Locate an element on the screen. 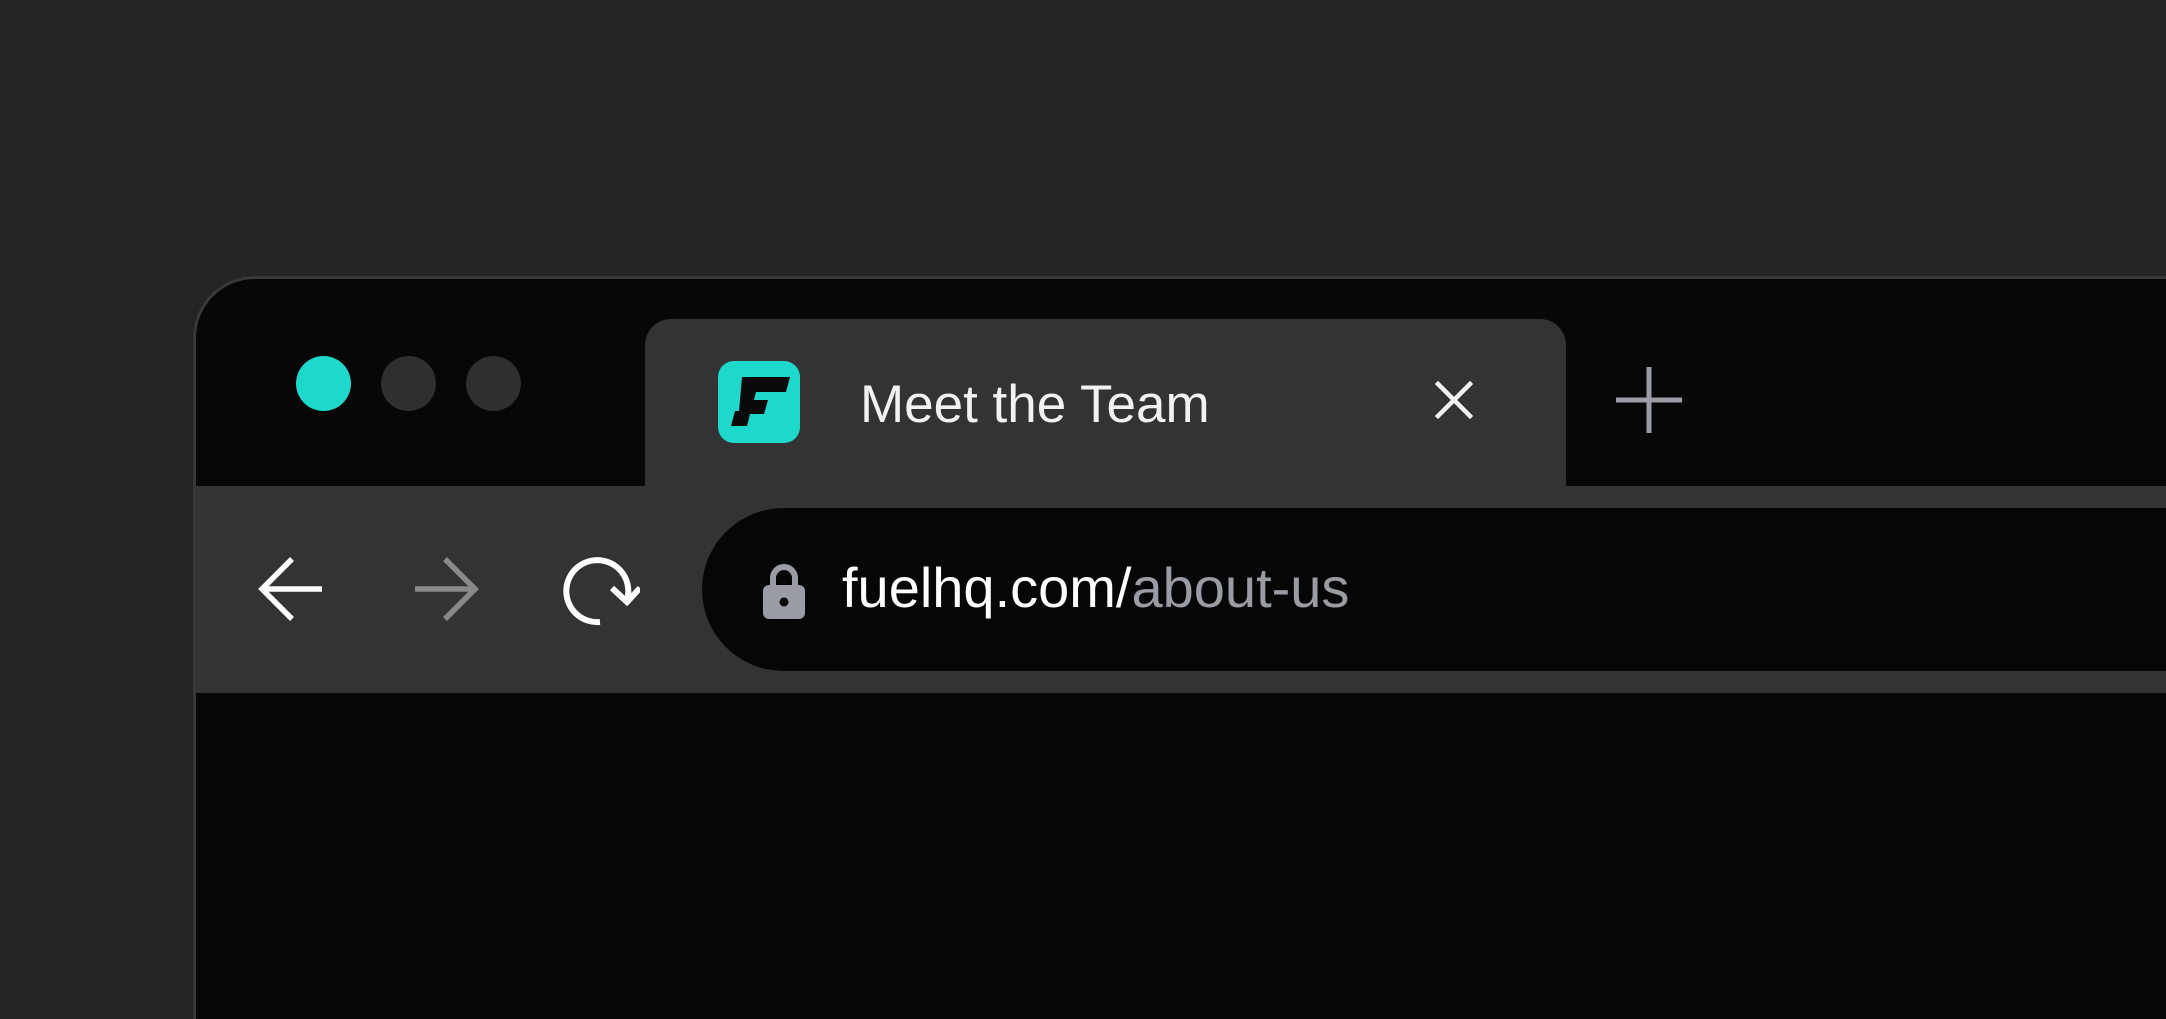 Image resolution: width=2166 pixels, height=1019 pixels. arrow-right-icon is located at coordinates (445, 589).